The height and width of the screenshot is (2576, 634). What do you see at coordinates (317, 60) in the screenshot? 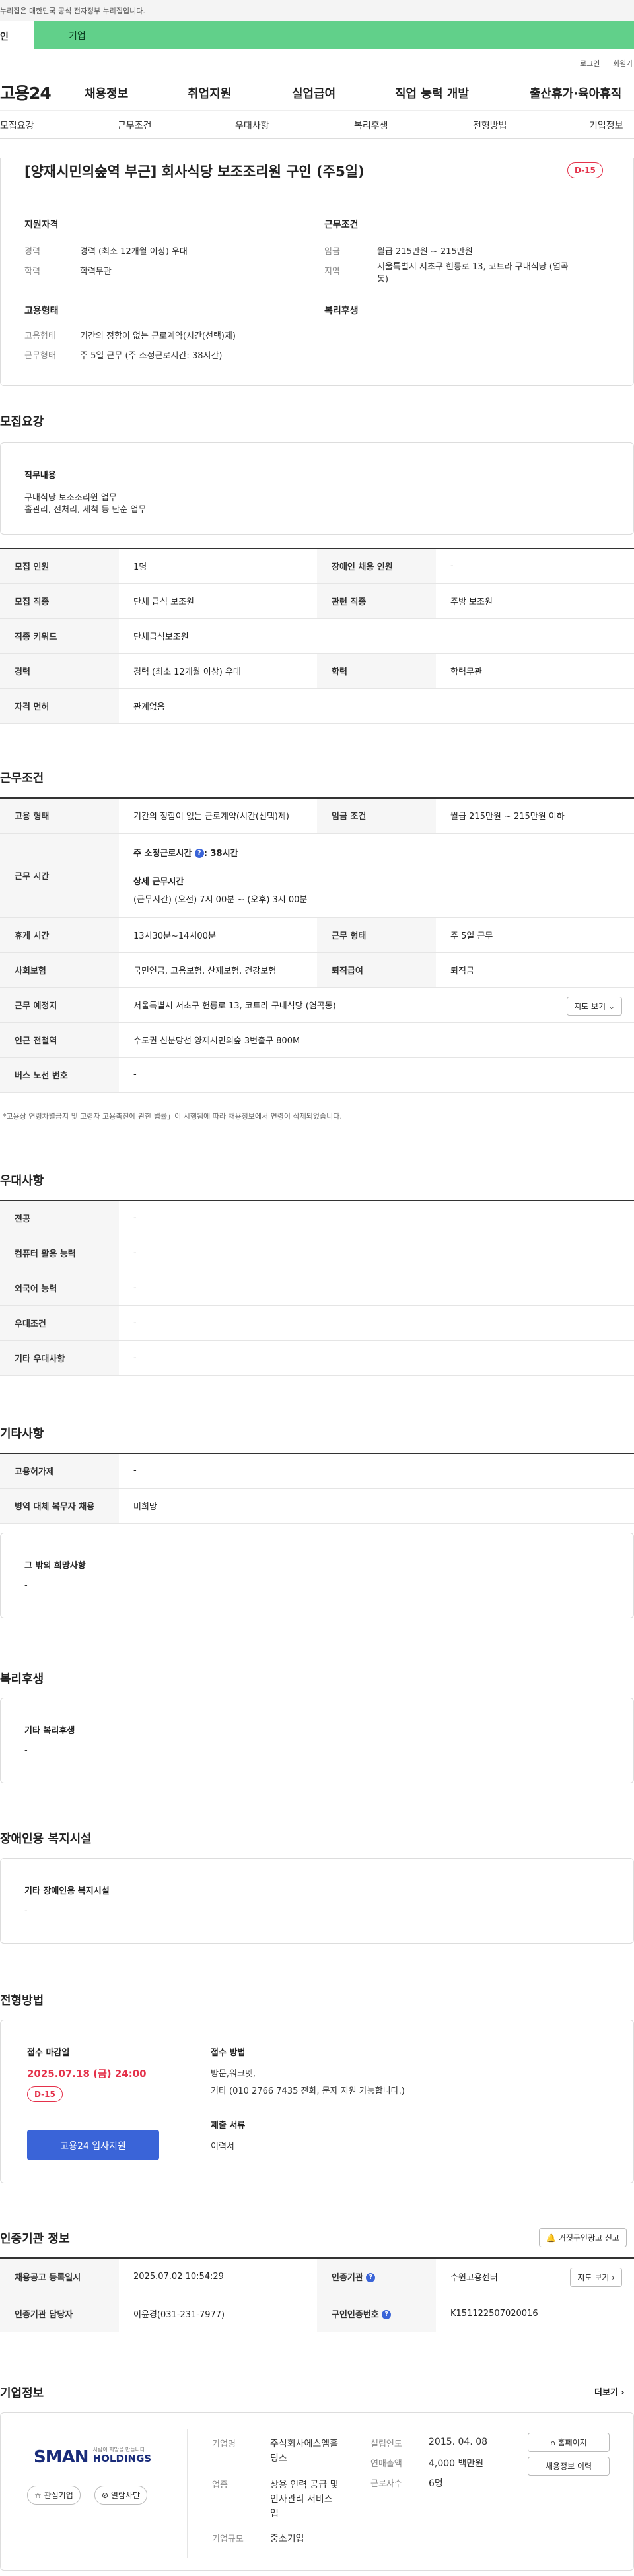
I see `util-bar: 로그인 회원가` at bounding box center [317, 60].